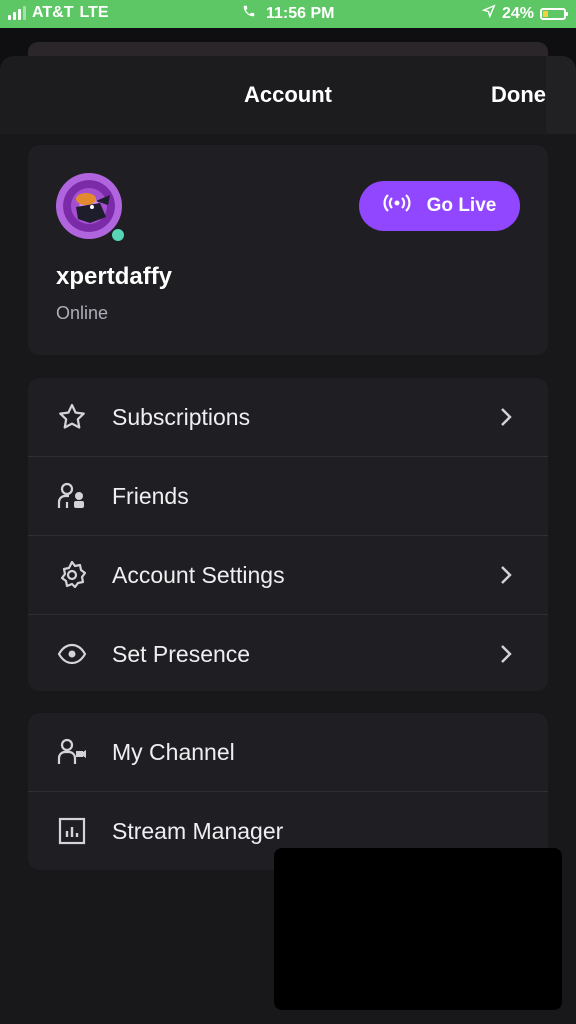 The width and height of the screenshot is (576, 1024). I want to click on done-button: Done, so click(518, 95).